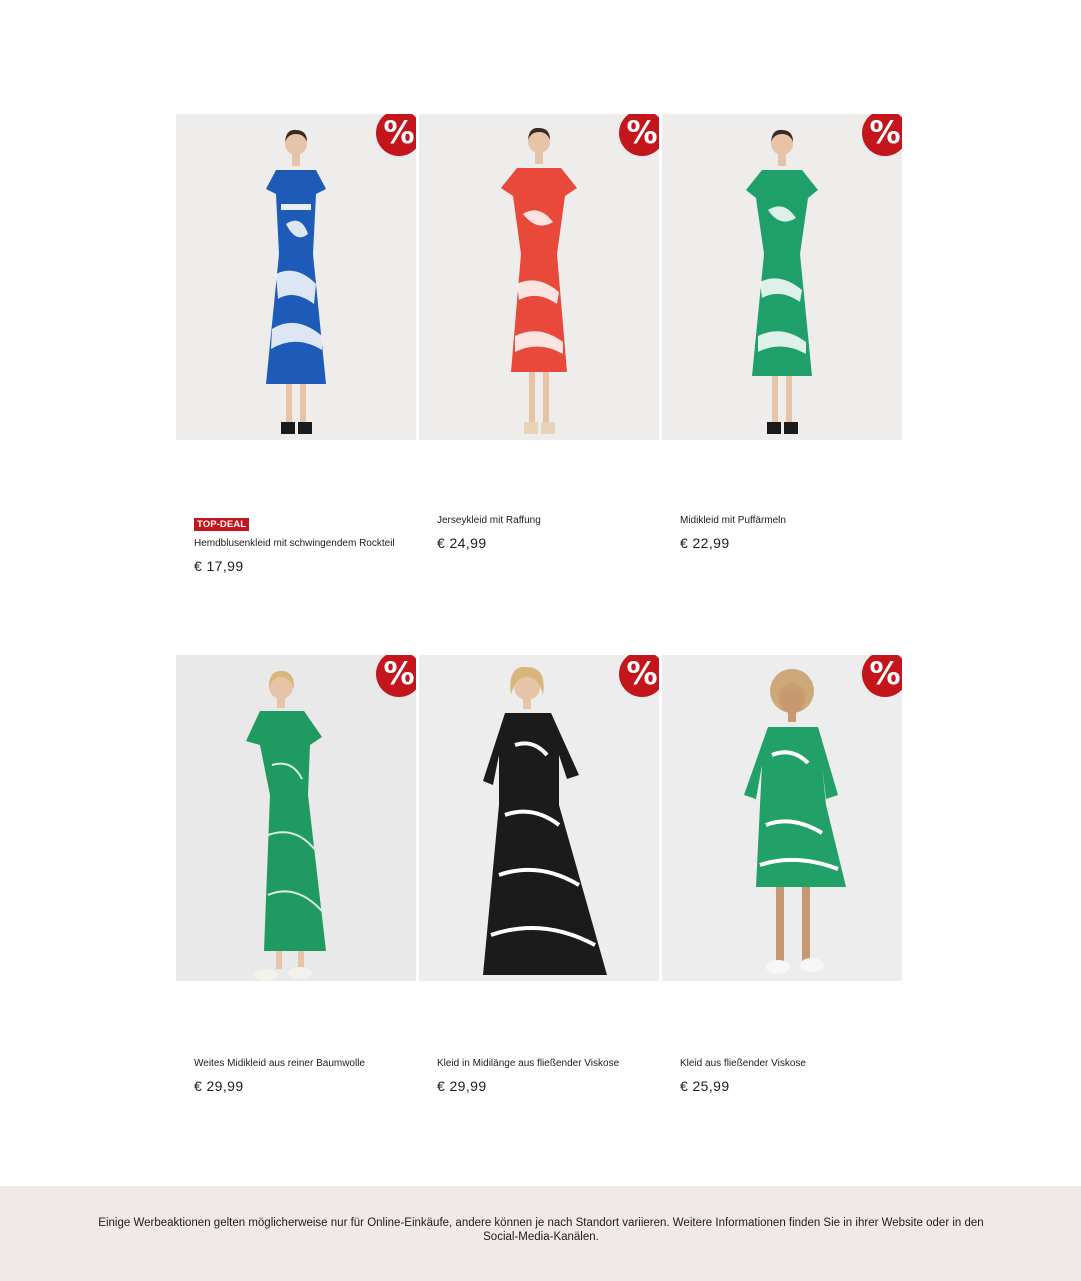 The width and height of the screenshot is (1081, 1281). Describe the element at coordinates (743, 1064) in the screenshot. I see `product-name: Kleid aus fließender Viskose` at that location.